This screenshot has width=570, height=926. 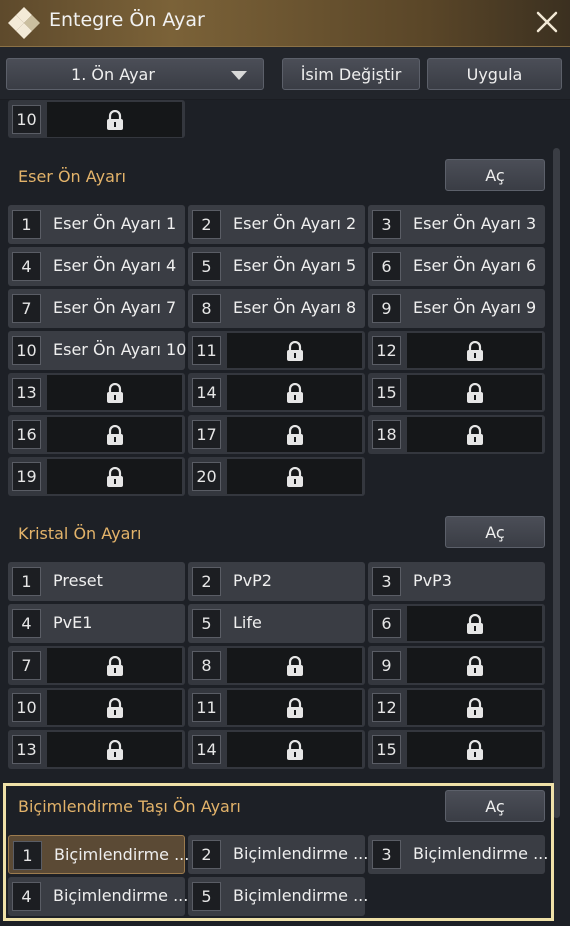 I want to click on preset-slot: 2 Eser Ön Ayarı 2, so click(x=276, y=224).